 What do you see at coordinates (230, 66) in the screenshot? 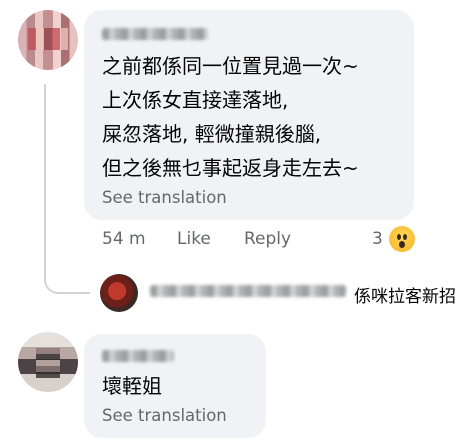
I see `comment-text-line: 之前都係同一位置見過一次~` at bounding box center [230, 66].